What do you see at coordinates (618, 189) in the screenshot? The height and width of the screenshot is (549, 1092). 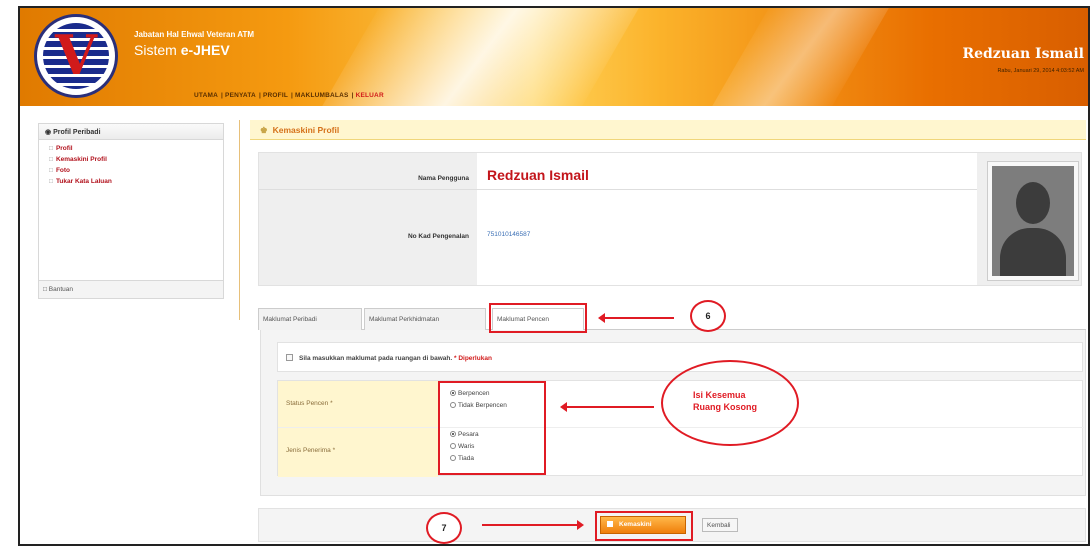 I see `profile-divider` at bounding box center [618, 189].